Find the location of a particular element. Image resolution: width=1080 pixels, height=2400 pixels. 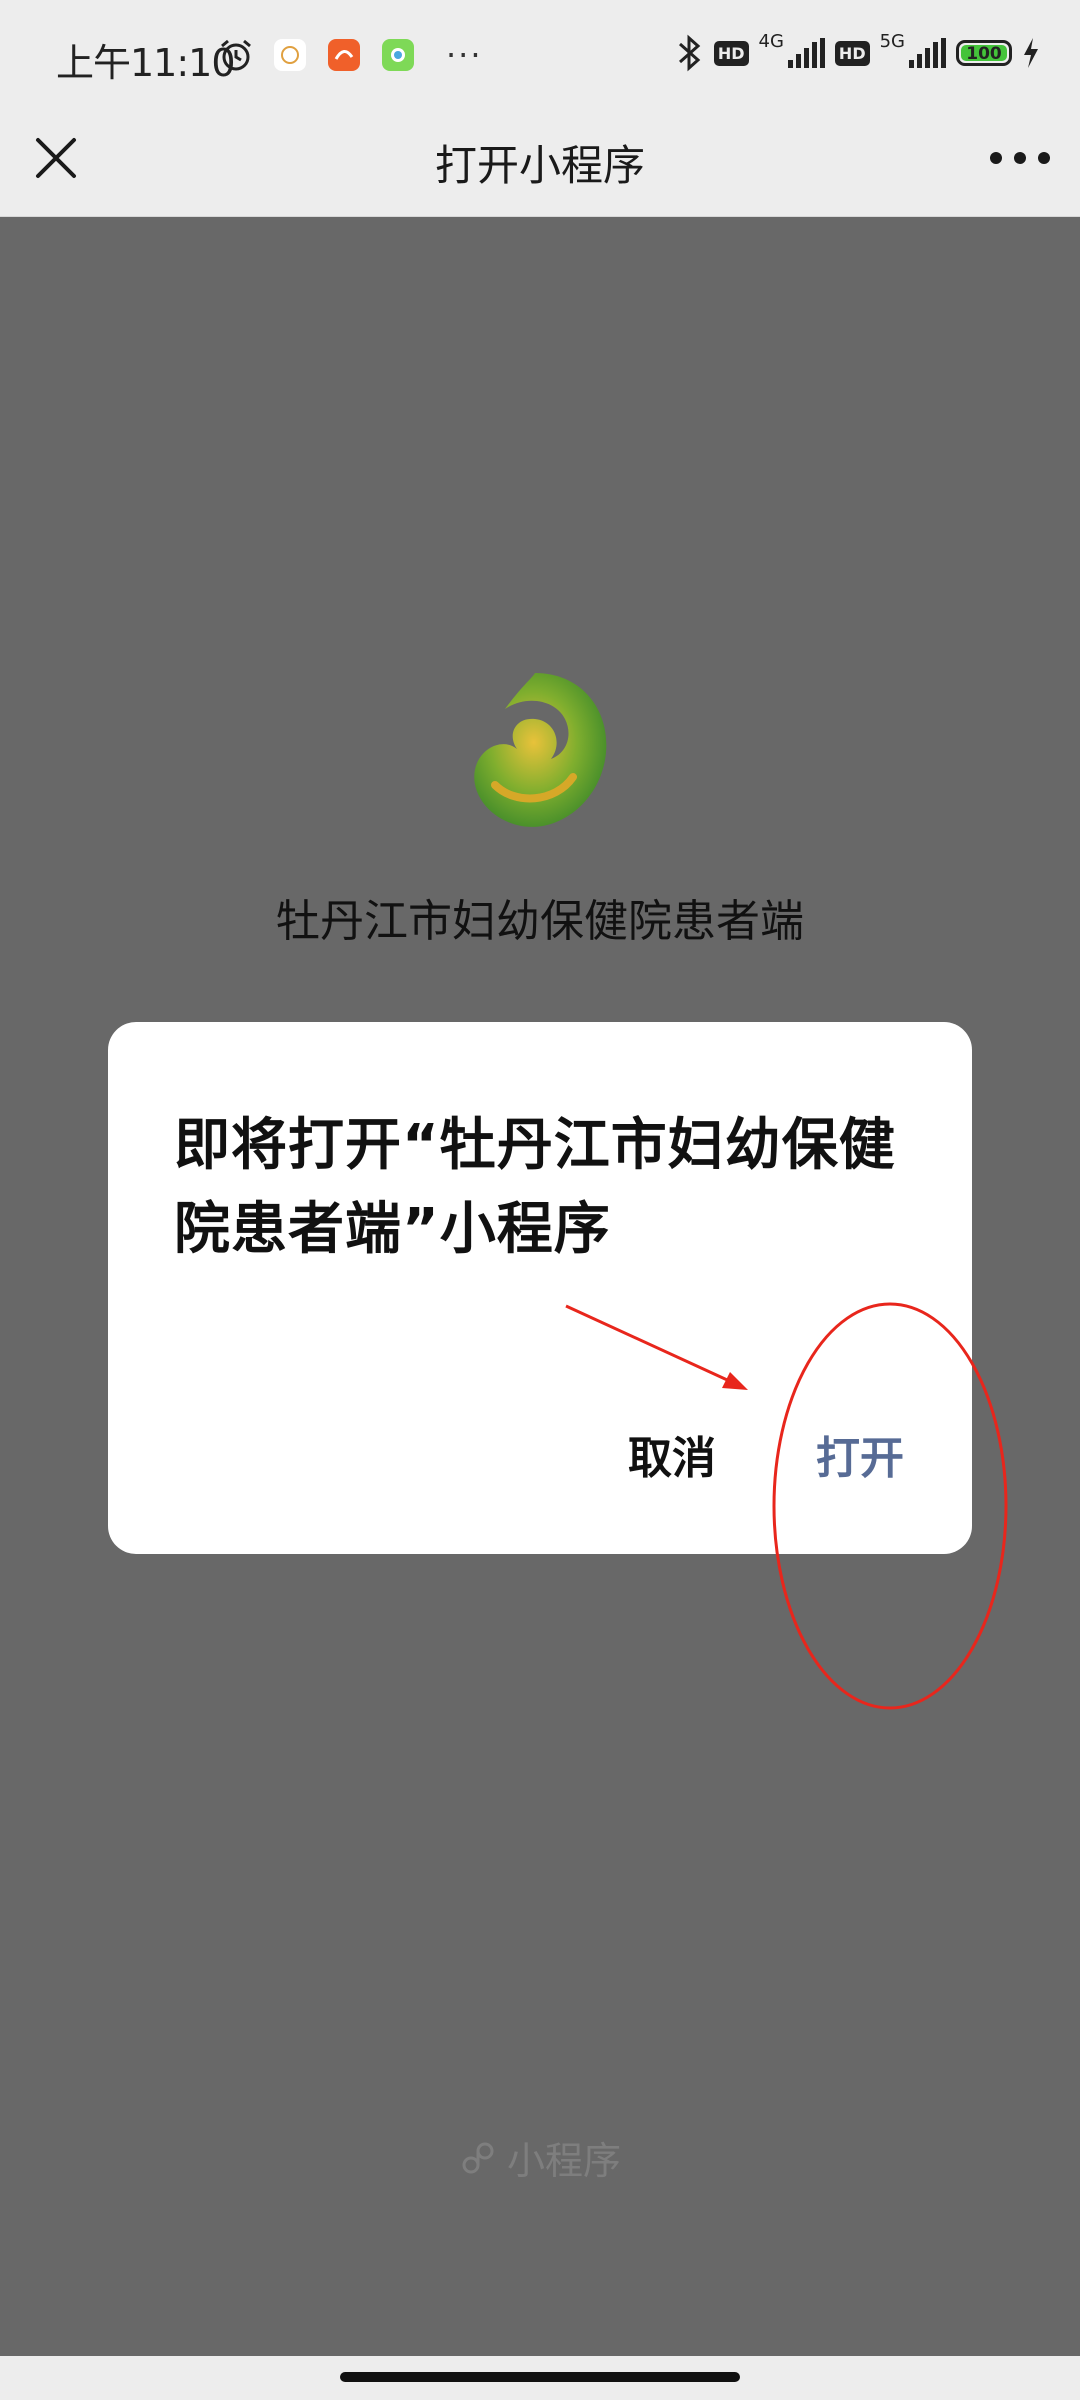

mini-program-icon is located at coordinates (478, 2157).